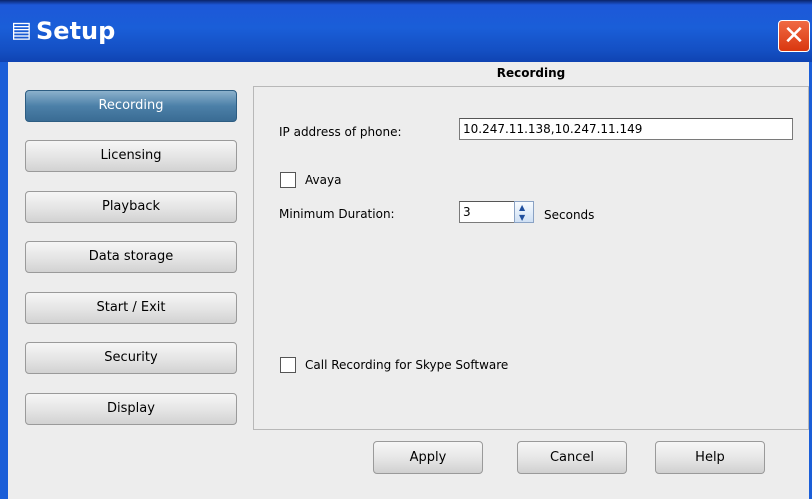 The width and height of the screenshot is (812, 499). Describe the element at coordinates (487, 212) in the screenshot. I see `minimum-duration-field: 3` at that location.